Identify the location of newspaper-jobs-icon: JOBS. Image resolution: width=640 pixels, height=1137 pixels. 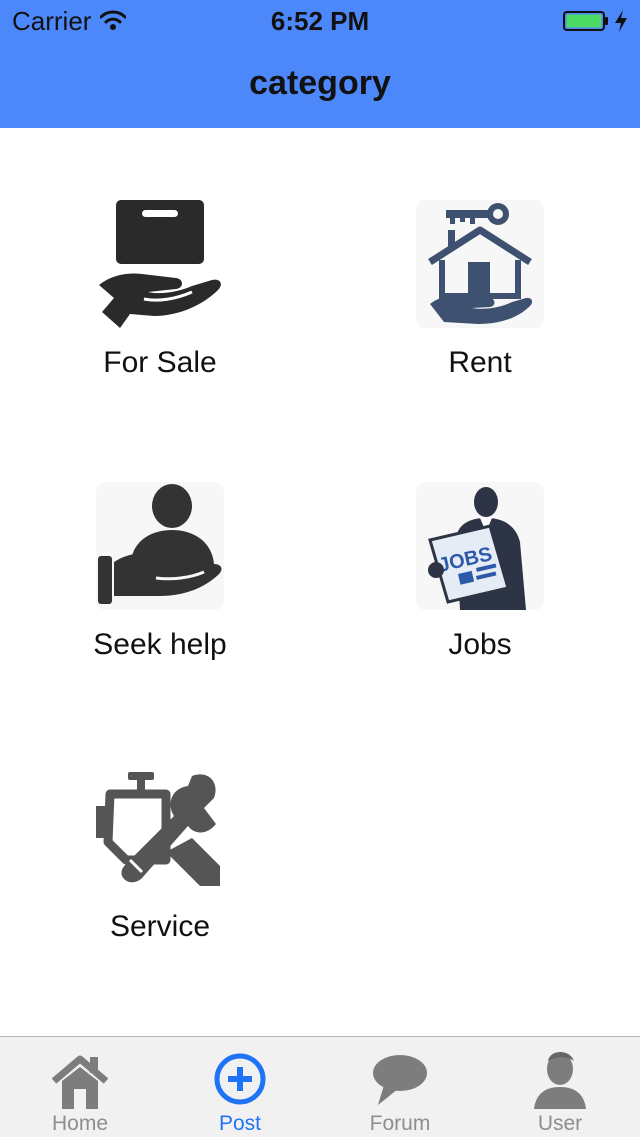
(480, 546).